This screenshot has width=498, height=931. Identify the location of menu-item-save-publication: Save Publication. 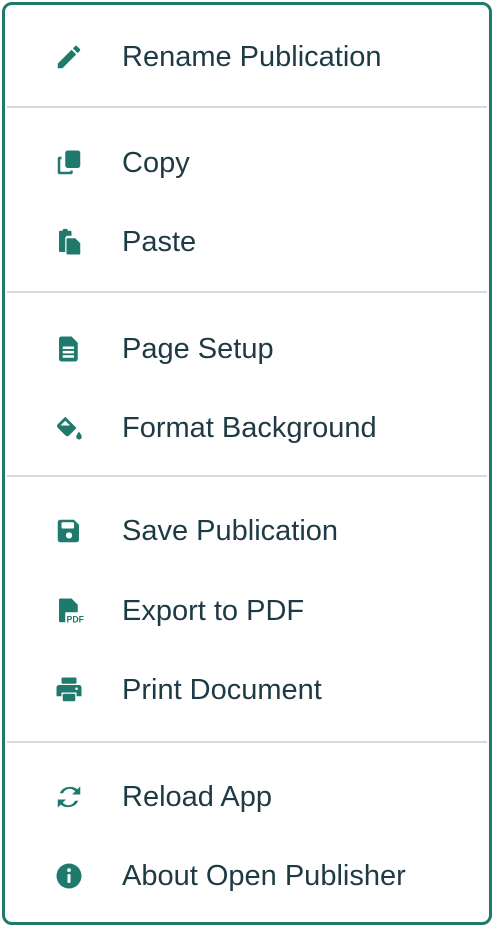
(247, 531).